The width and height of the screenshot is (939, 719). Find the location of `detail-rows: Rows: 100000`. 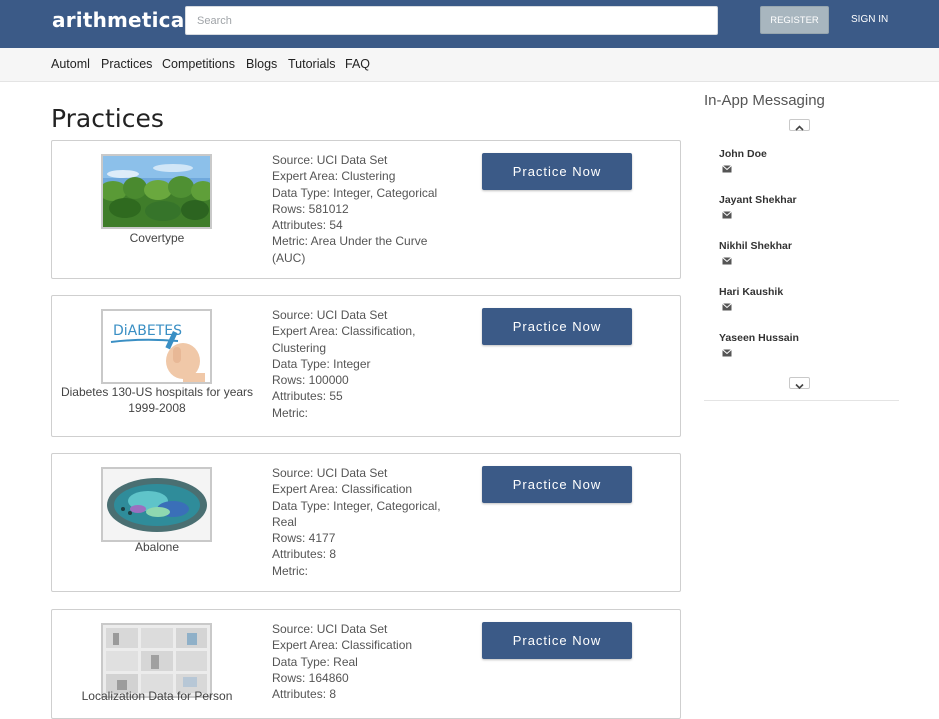

detail-rows: Rows: 100000 is located at coordinates (310, 380).